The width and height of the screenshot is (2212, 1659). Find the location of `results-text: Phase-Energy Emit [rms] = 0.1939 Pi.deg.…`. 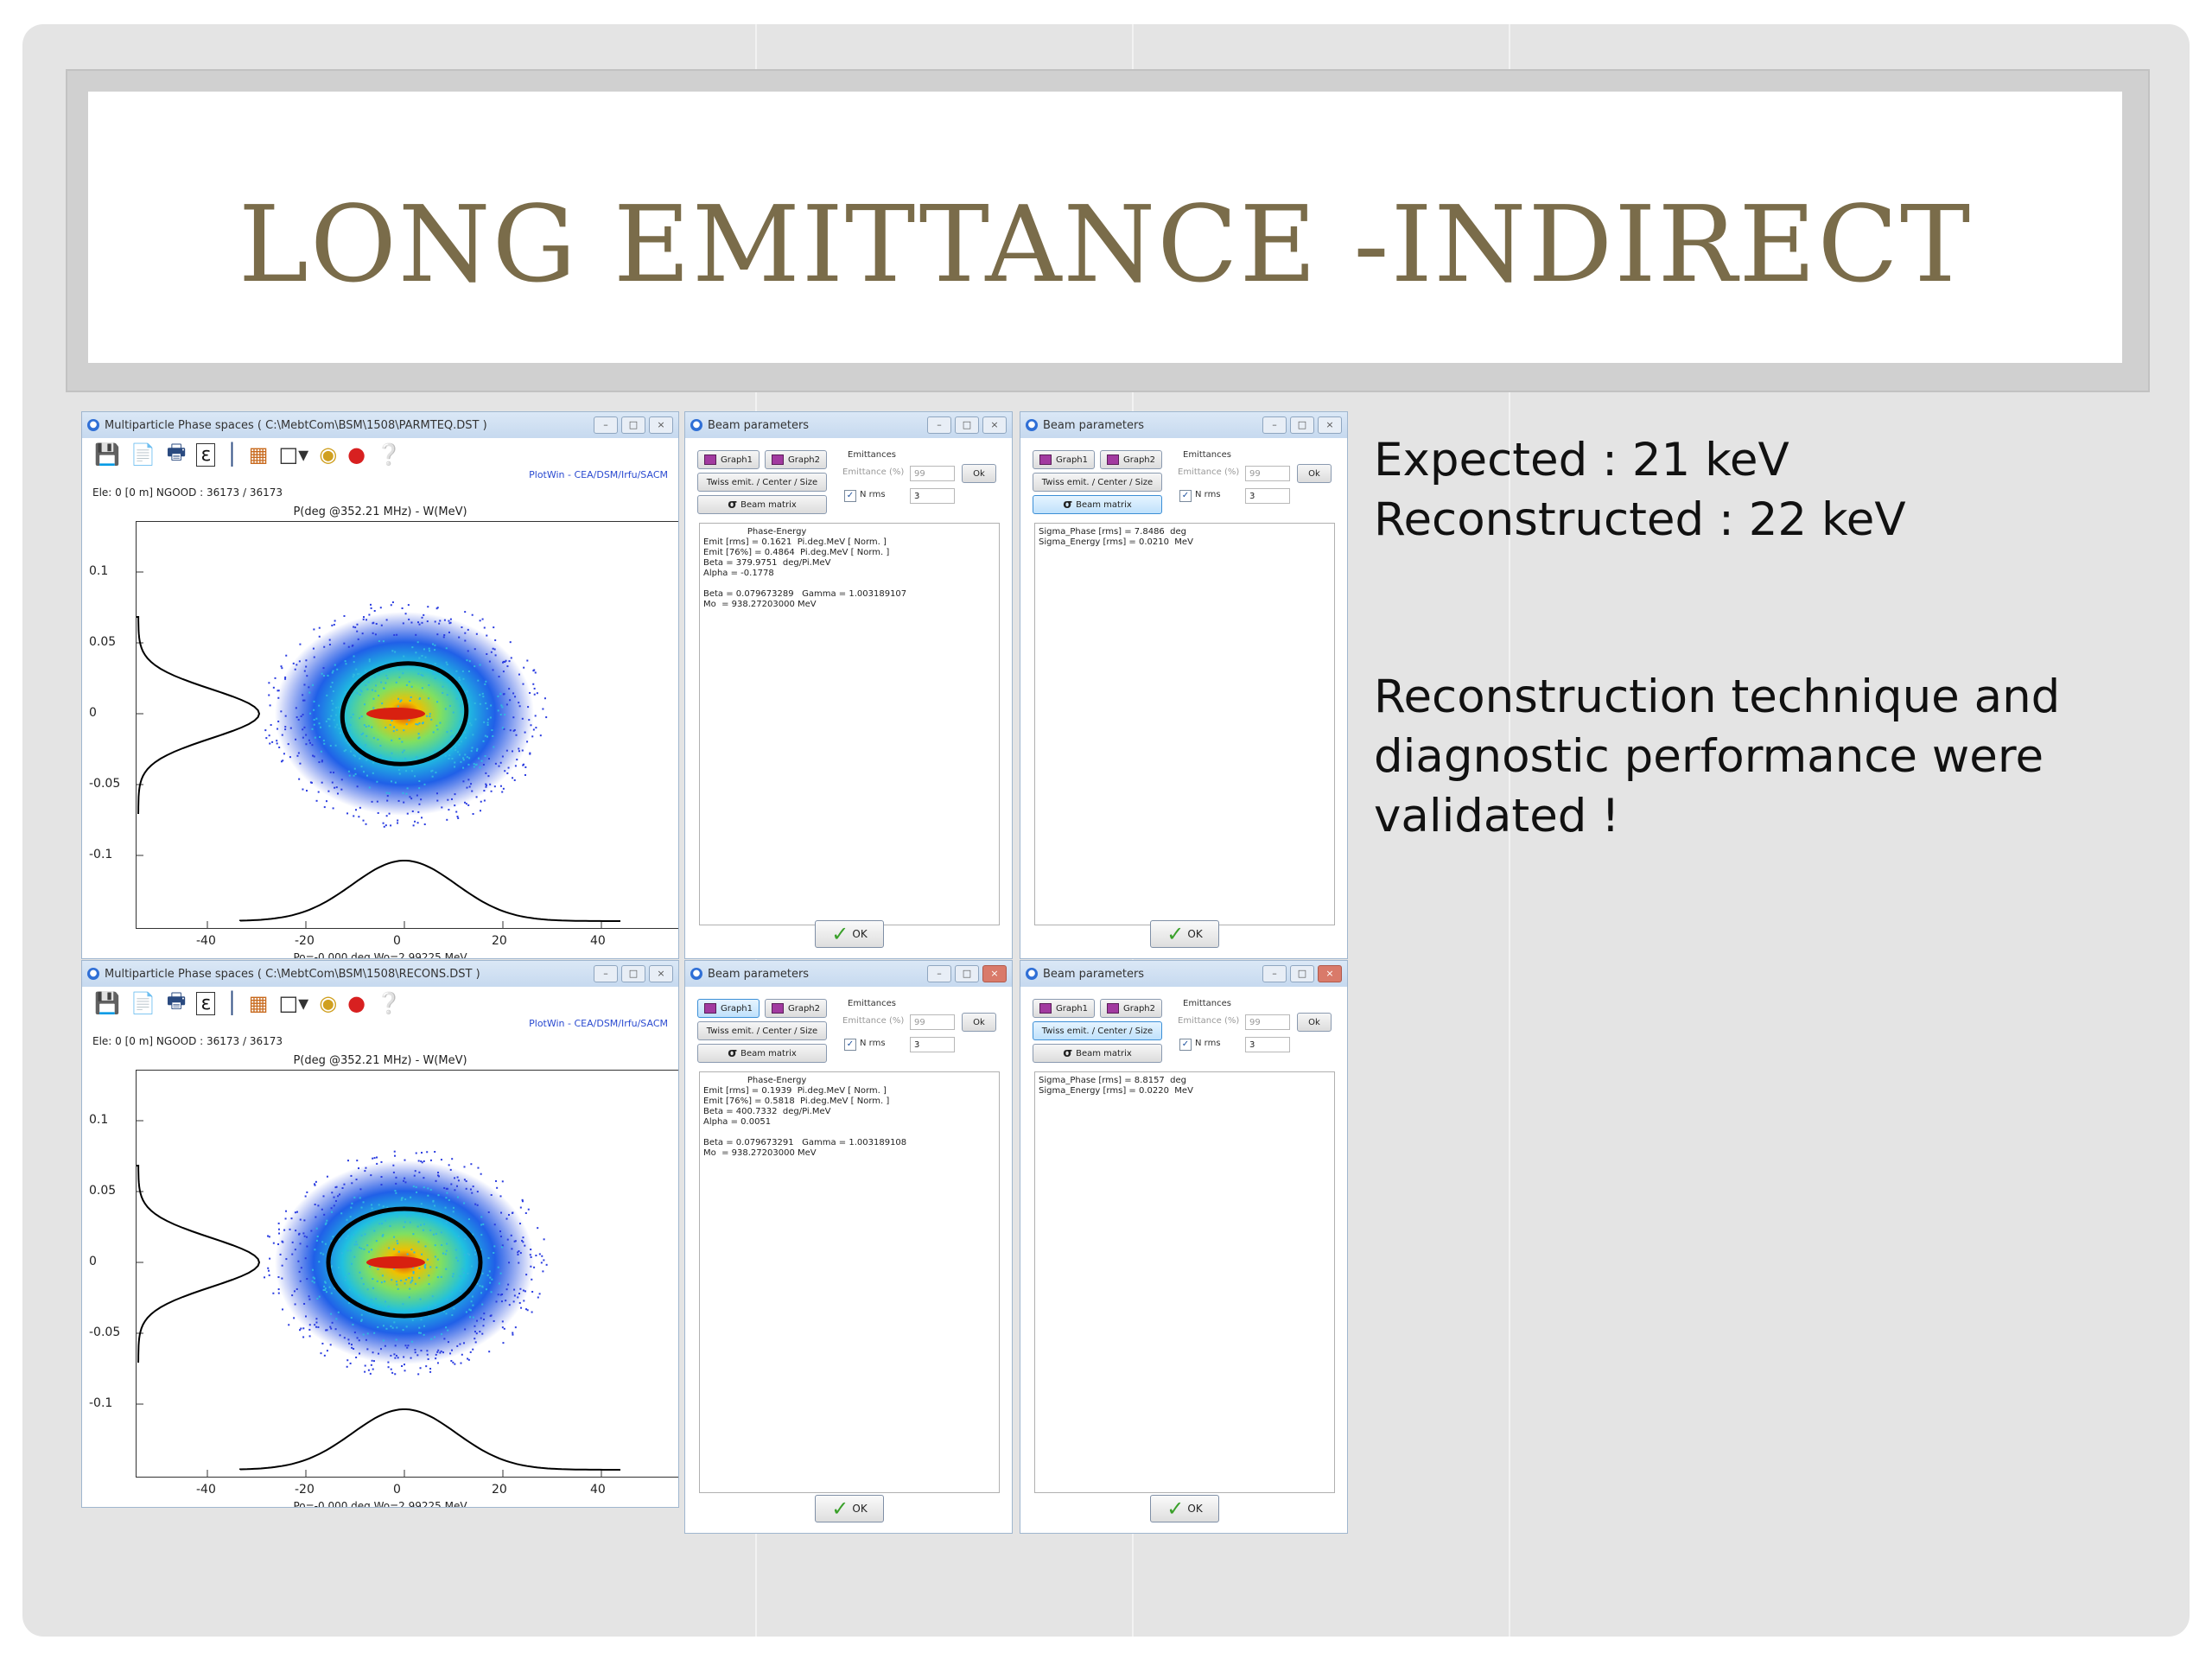

results-text: Phase-Energy Emit [rms] = 0.1939 Pi.deg.… is located at coordinates (849, 1282).